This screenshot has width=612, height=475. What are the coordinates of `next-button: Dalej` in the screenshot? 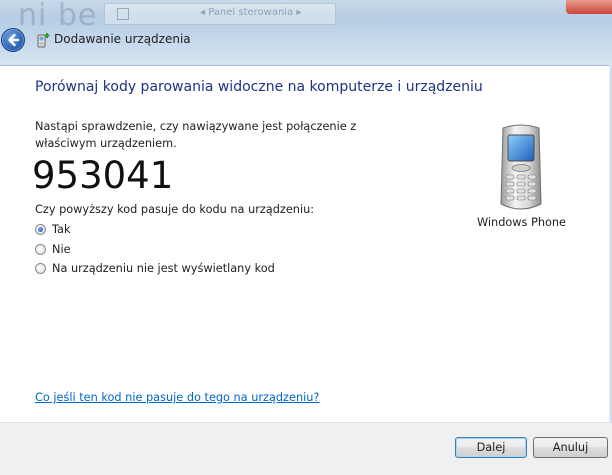 It's located at (491, 447).